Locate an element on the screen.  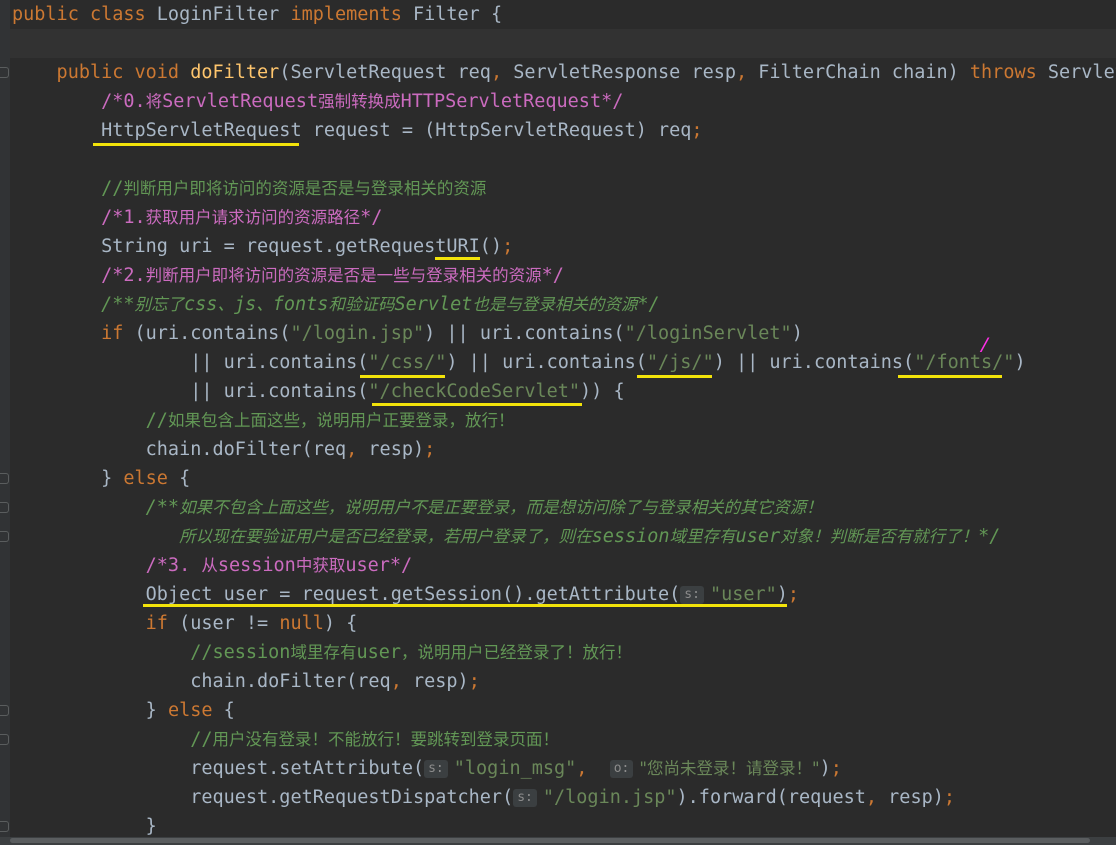
code-token: "您尚未登录！请登录！" is located at coordinates (729, 768).